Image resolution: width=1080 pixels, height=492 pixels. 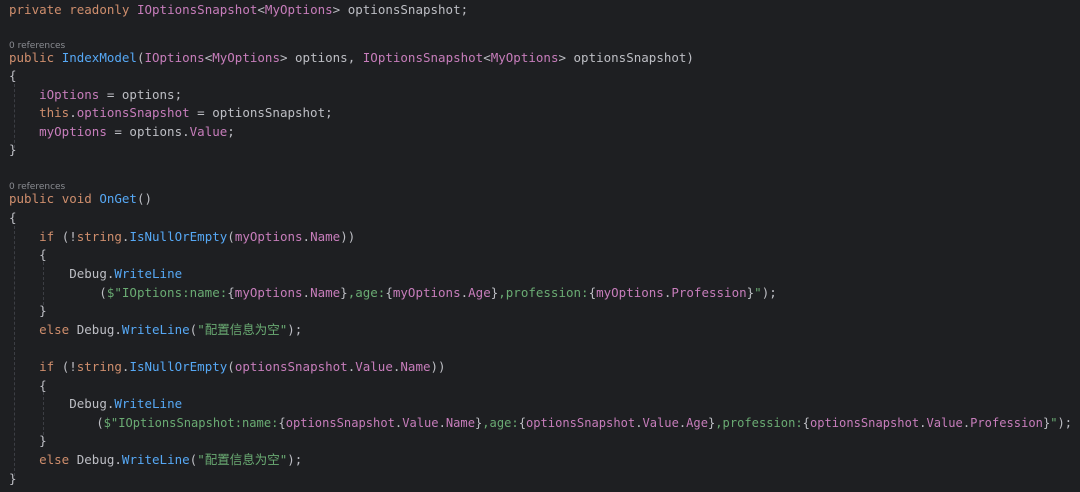 What do you see at coordinates (69, 94) in the screenshot?
I see `field-ioptions: iOptions` at bounding box center [69, 94].